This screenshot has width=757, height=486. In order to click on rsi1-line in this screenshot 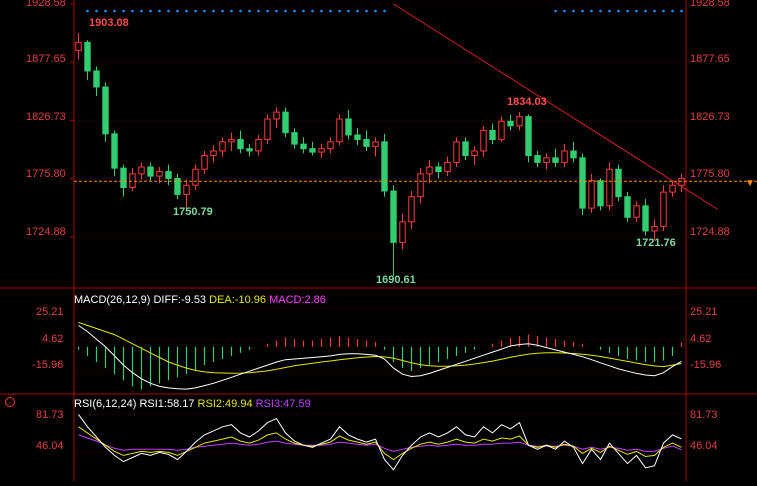, I will do `click(380, 442)`.